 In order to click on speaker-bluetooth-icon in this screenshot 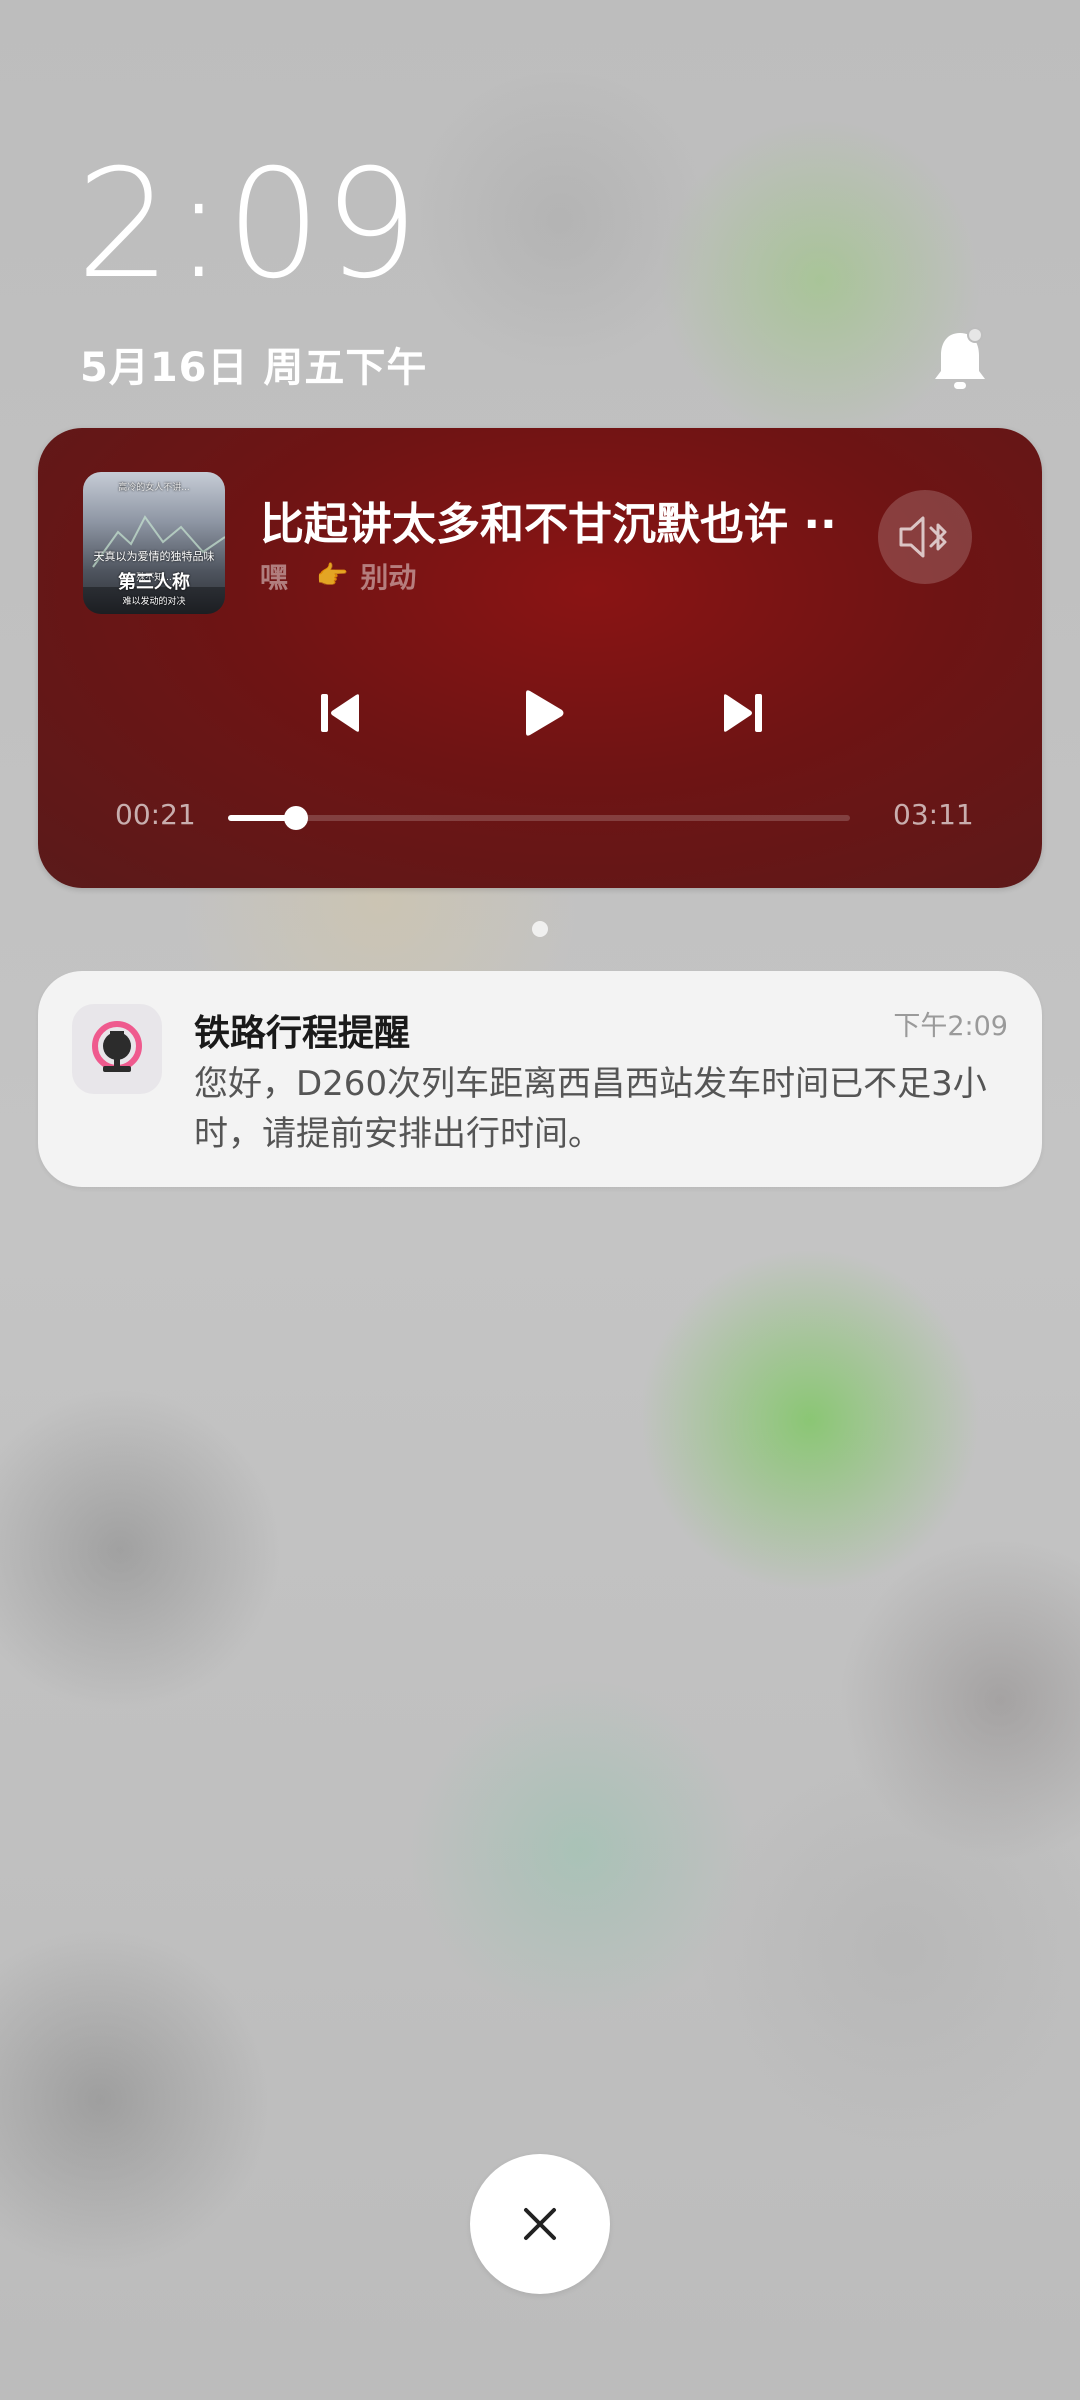, I will do `click(923, 537)`.